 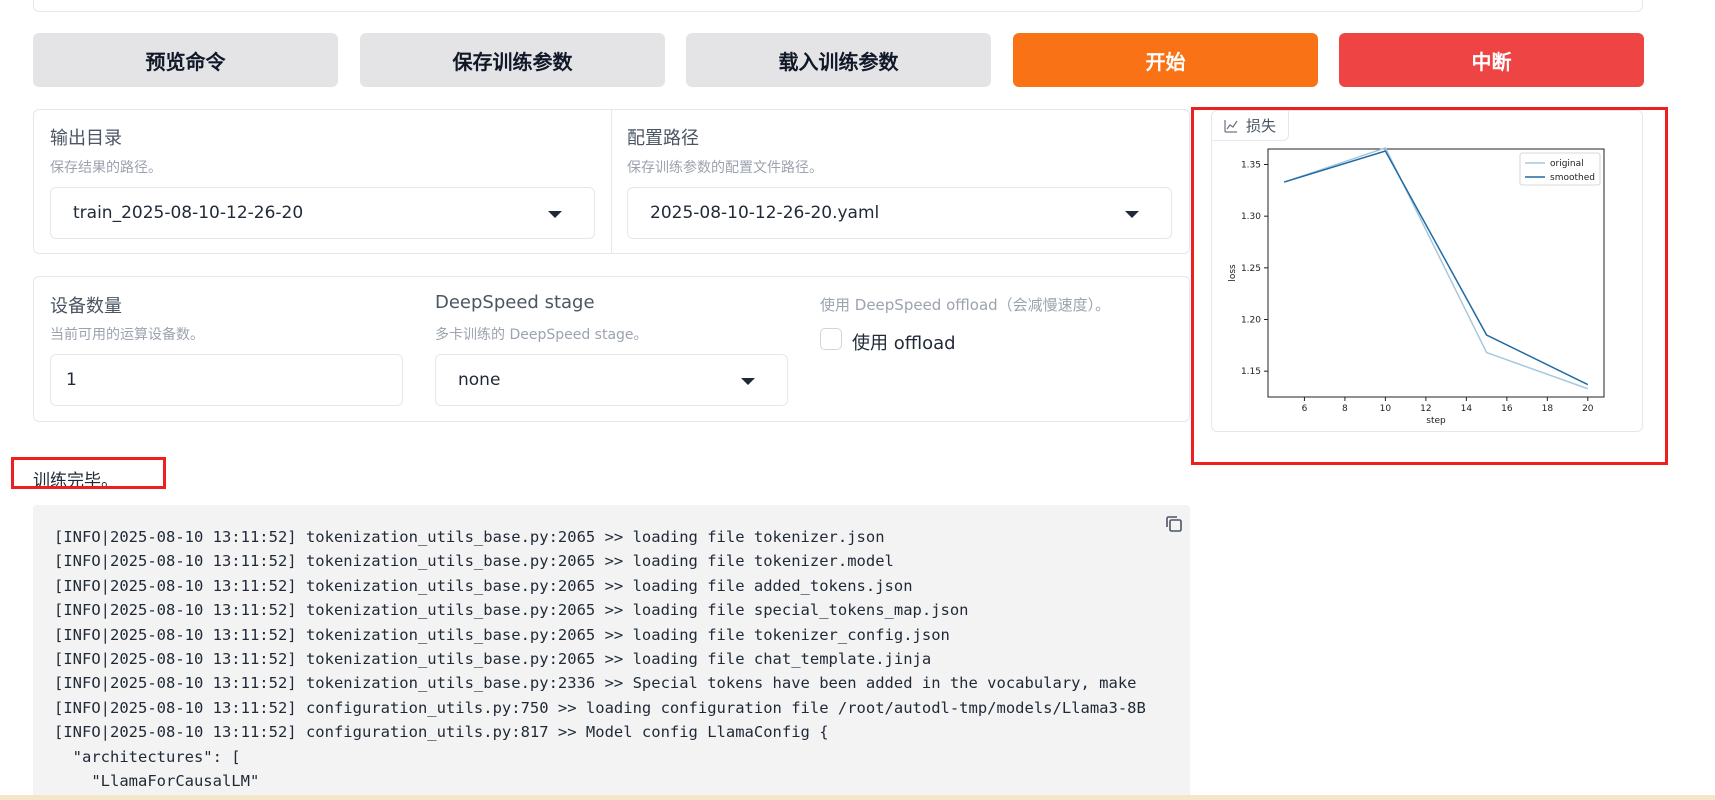 What do you see at coordinates (765, 213) in the screenshot?
I see `config-path-value: 2025-08-10-12-26-20.yaml` at bounding box center [765, 213].